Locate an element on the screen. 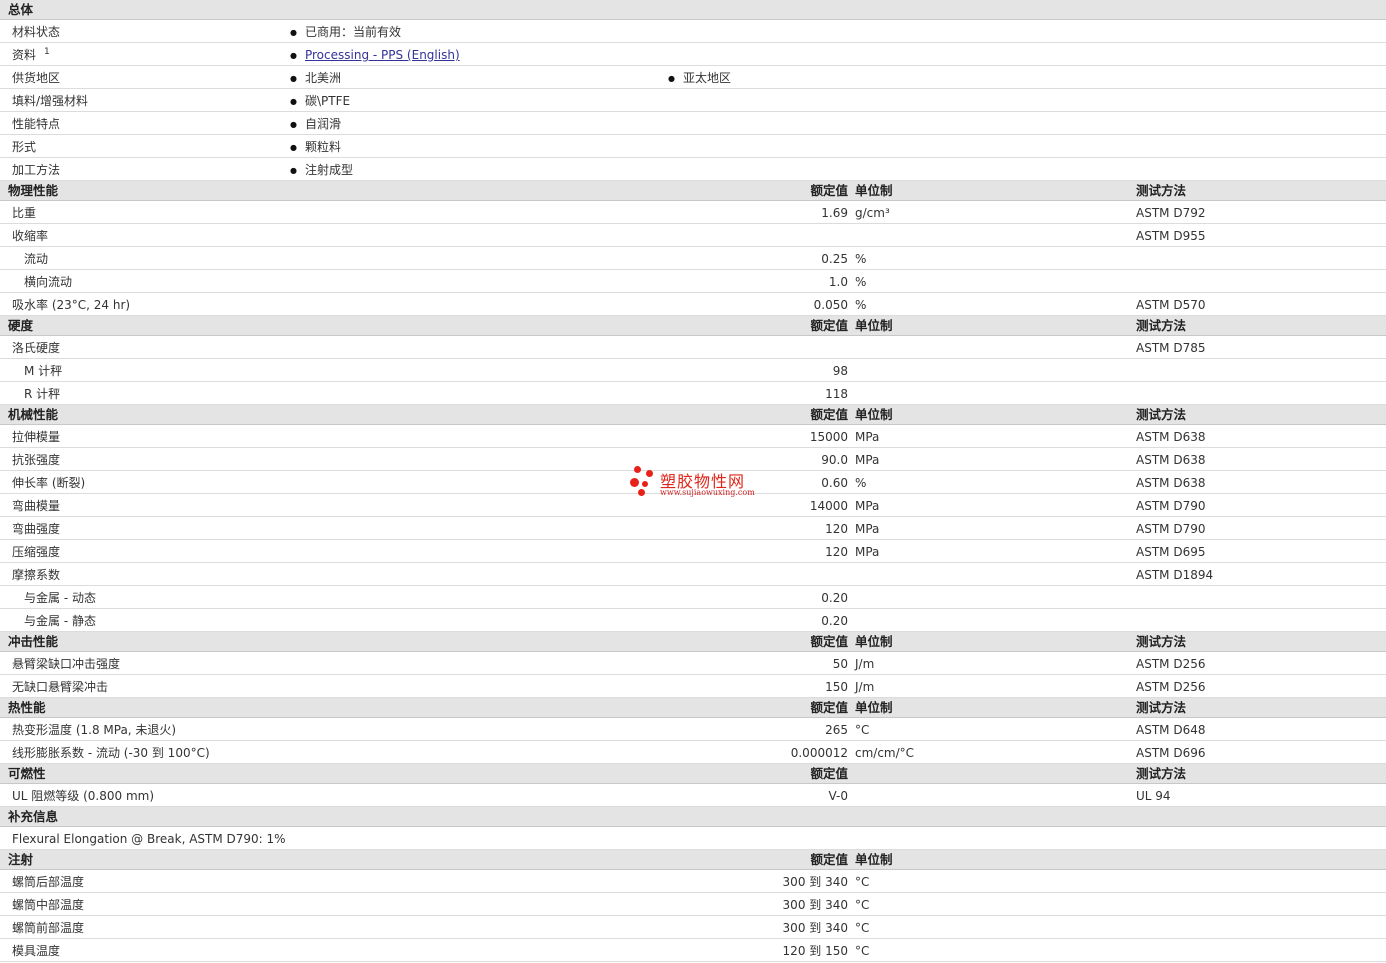 The height and width of the screenshot is (963, 1386). general-value-item: 亚太地区 is located at coordinates (699, 79).